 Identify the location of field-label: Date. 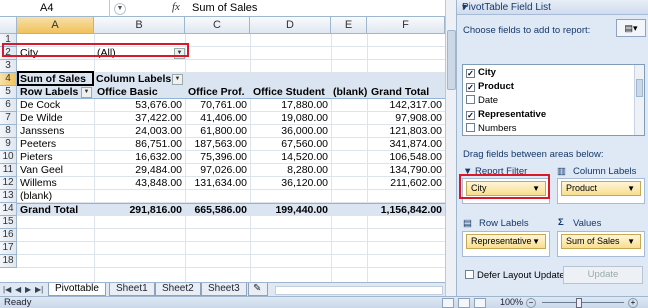
(488, 100).